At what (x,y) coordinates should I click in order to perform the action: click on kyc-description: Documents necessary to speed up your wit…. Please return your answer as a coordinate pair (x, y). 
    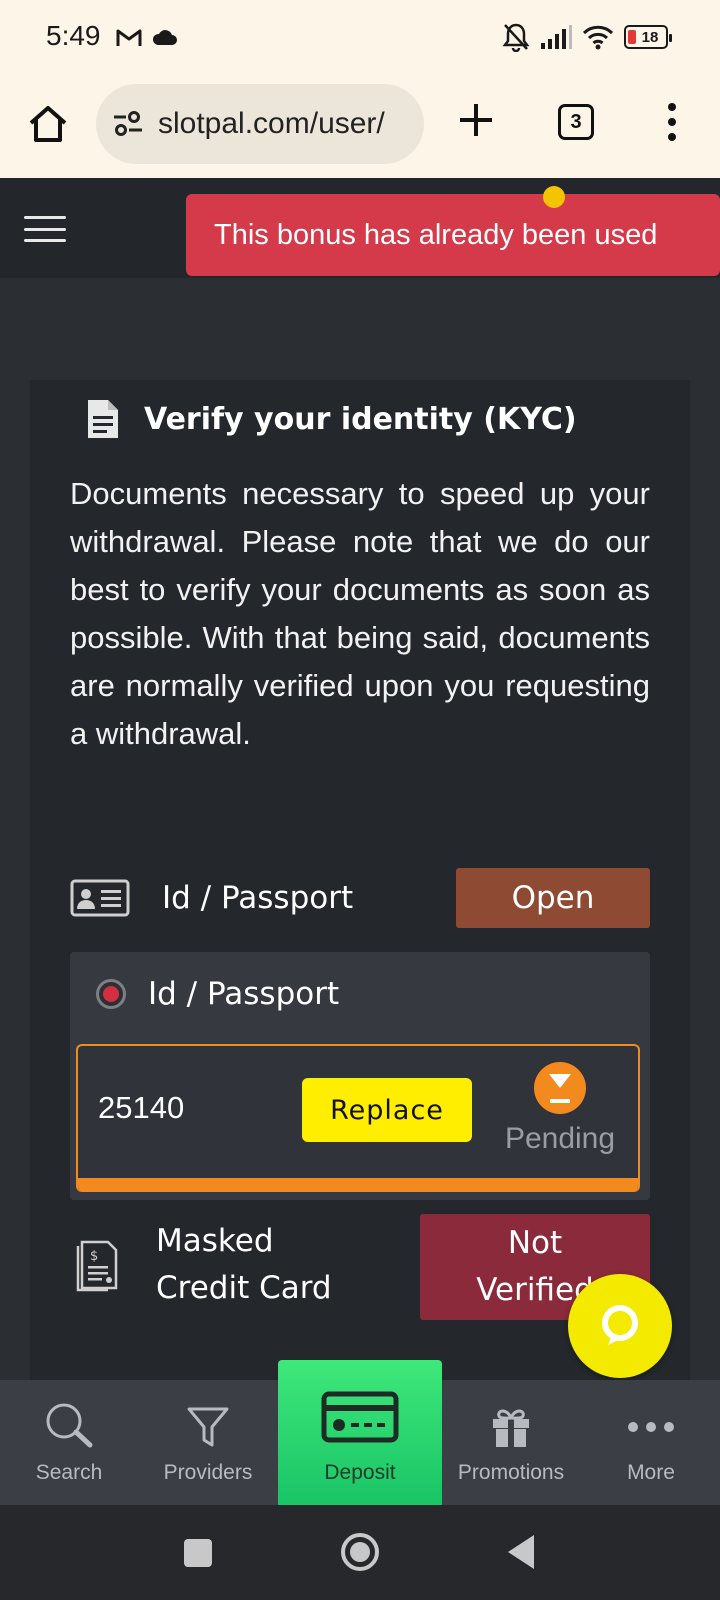
    Looking at the image, I should click on (360, 613).